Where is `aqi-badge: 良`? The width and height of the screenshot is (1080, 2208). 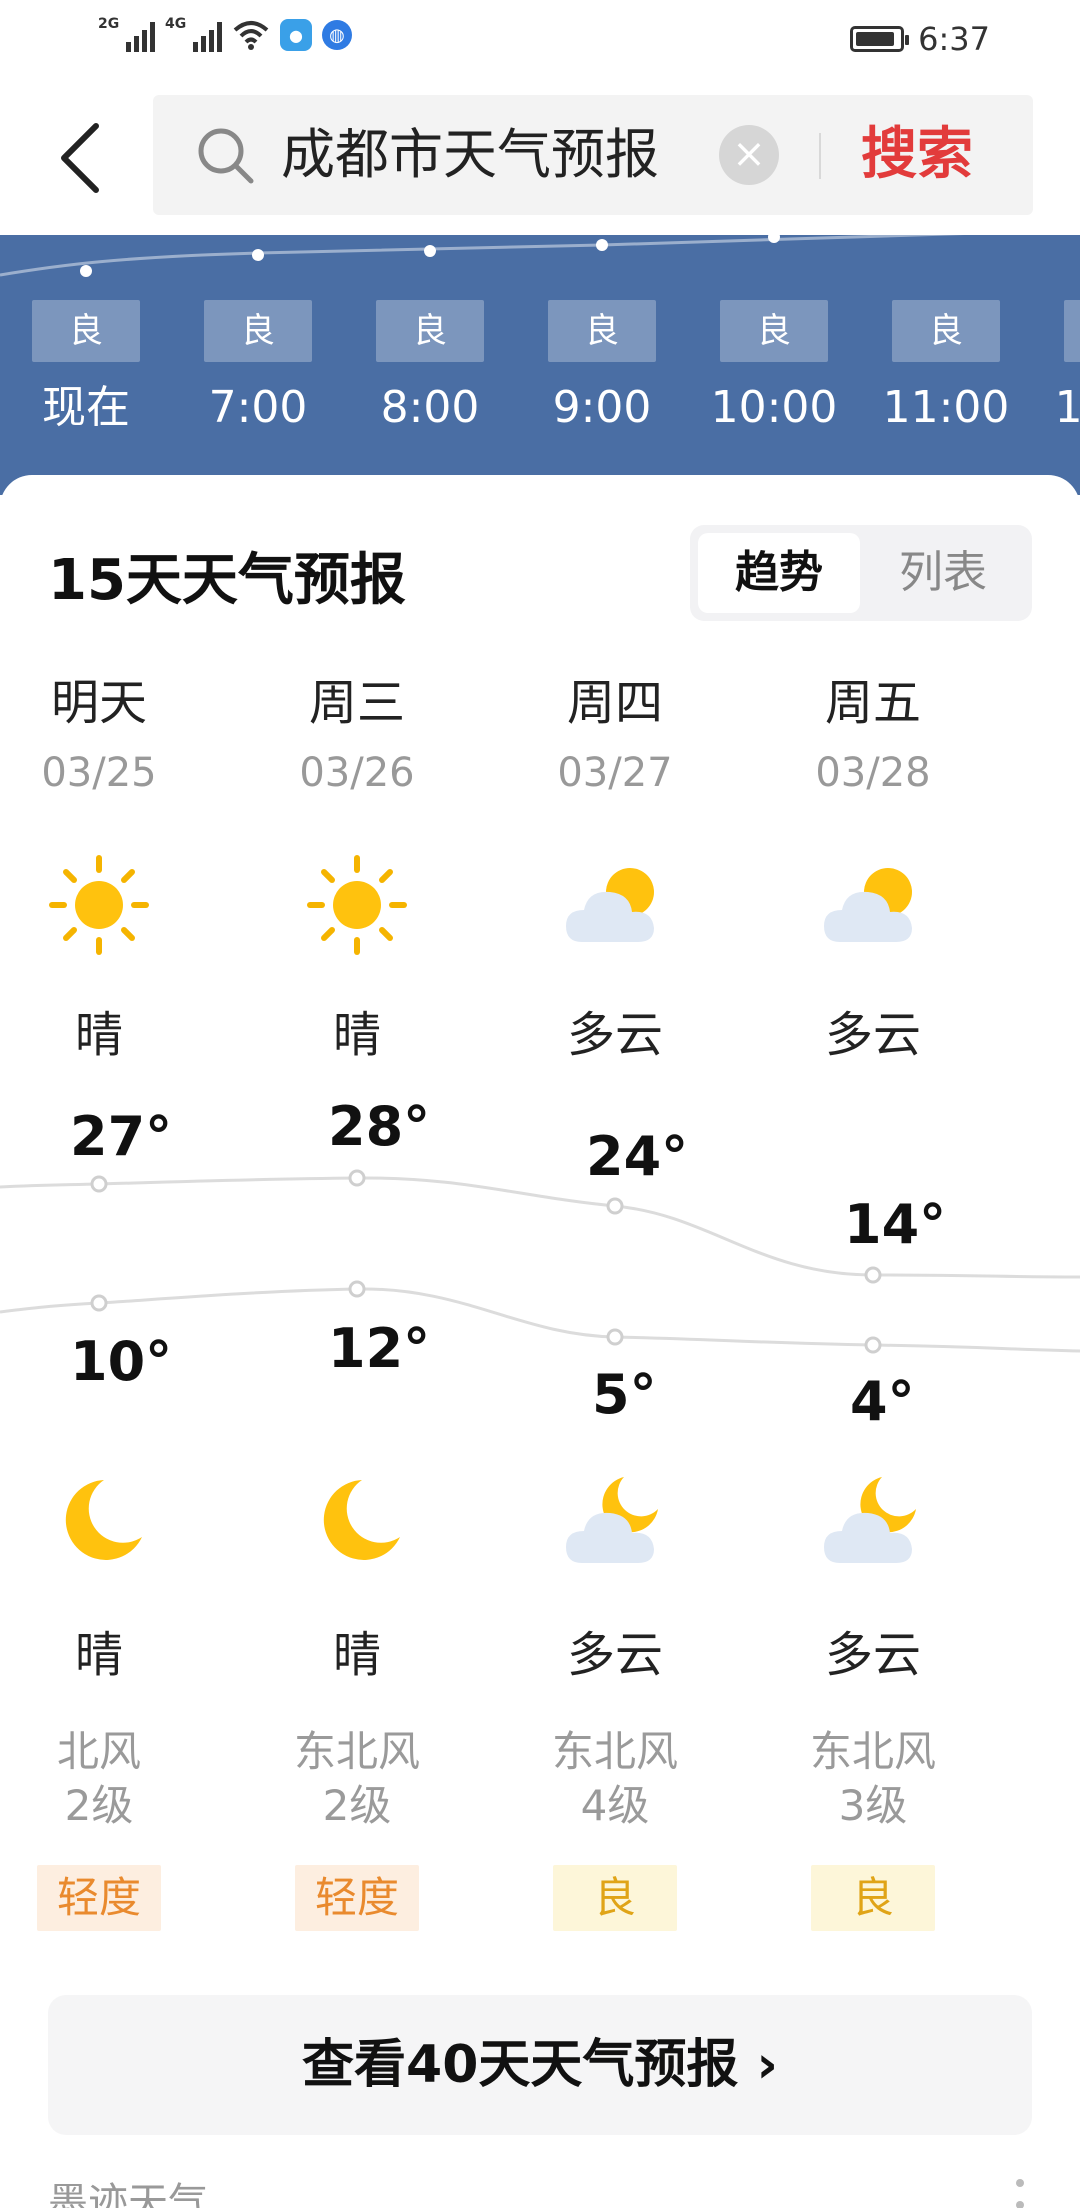 aqi-badge: 良 is located at coordinates (873, 1898).